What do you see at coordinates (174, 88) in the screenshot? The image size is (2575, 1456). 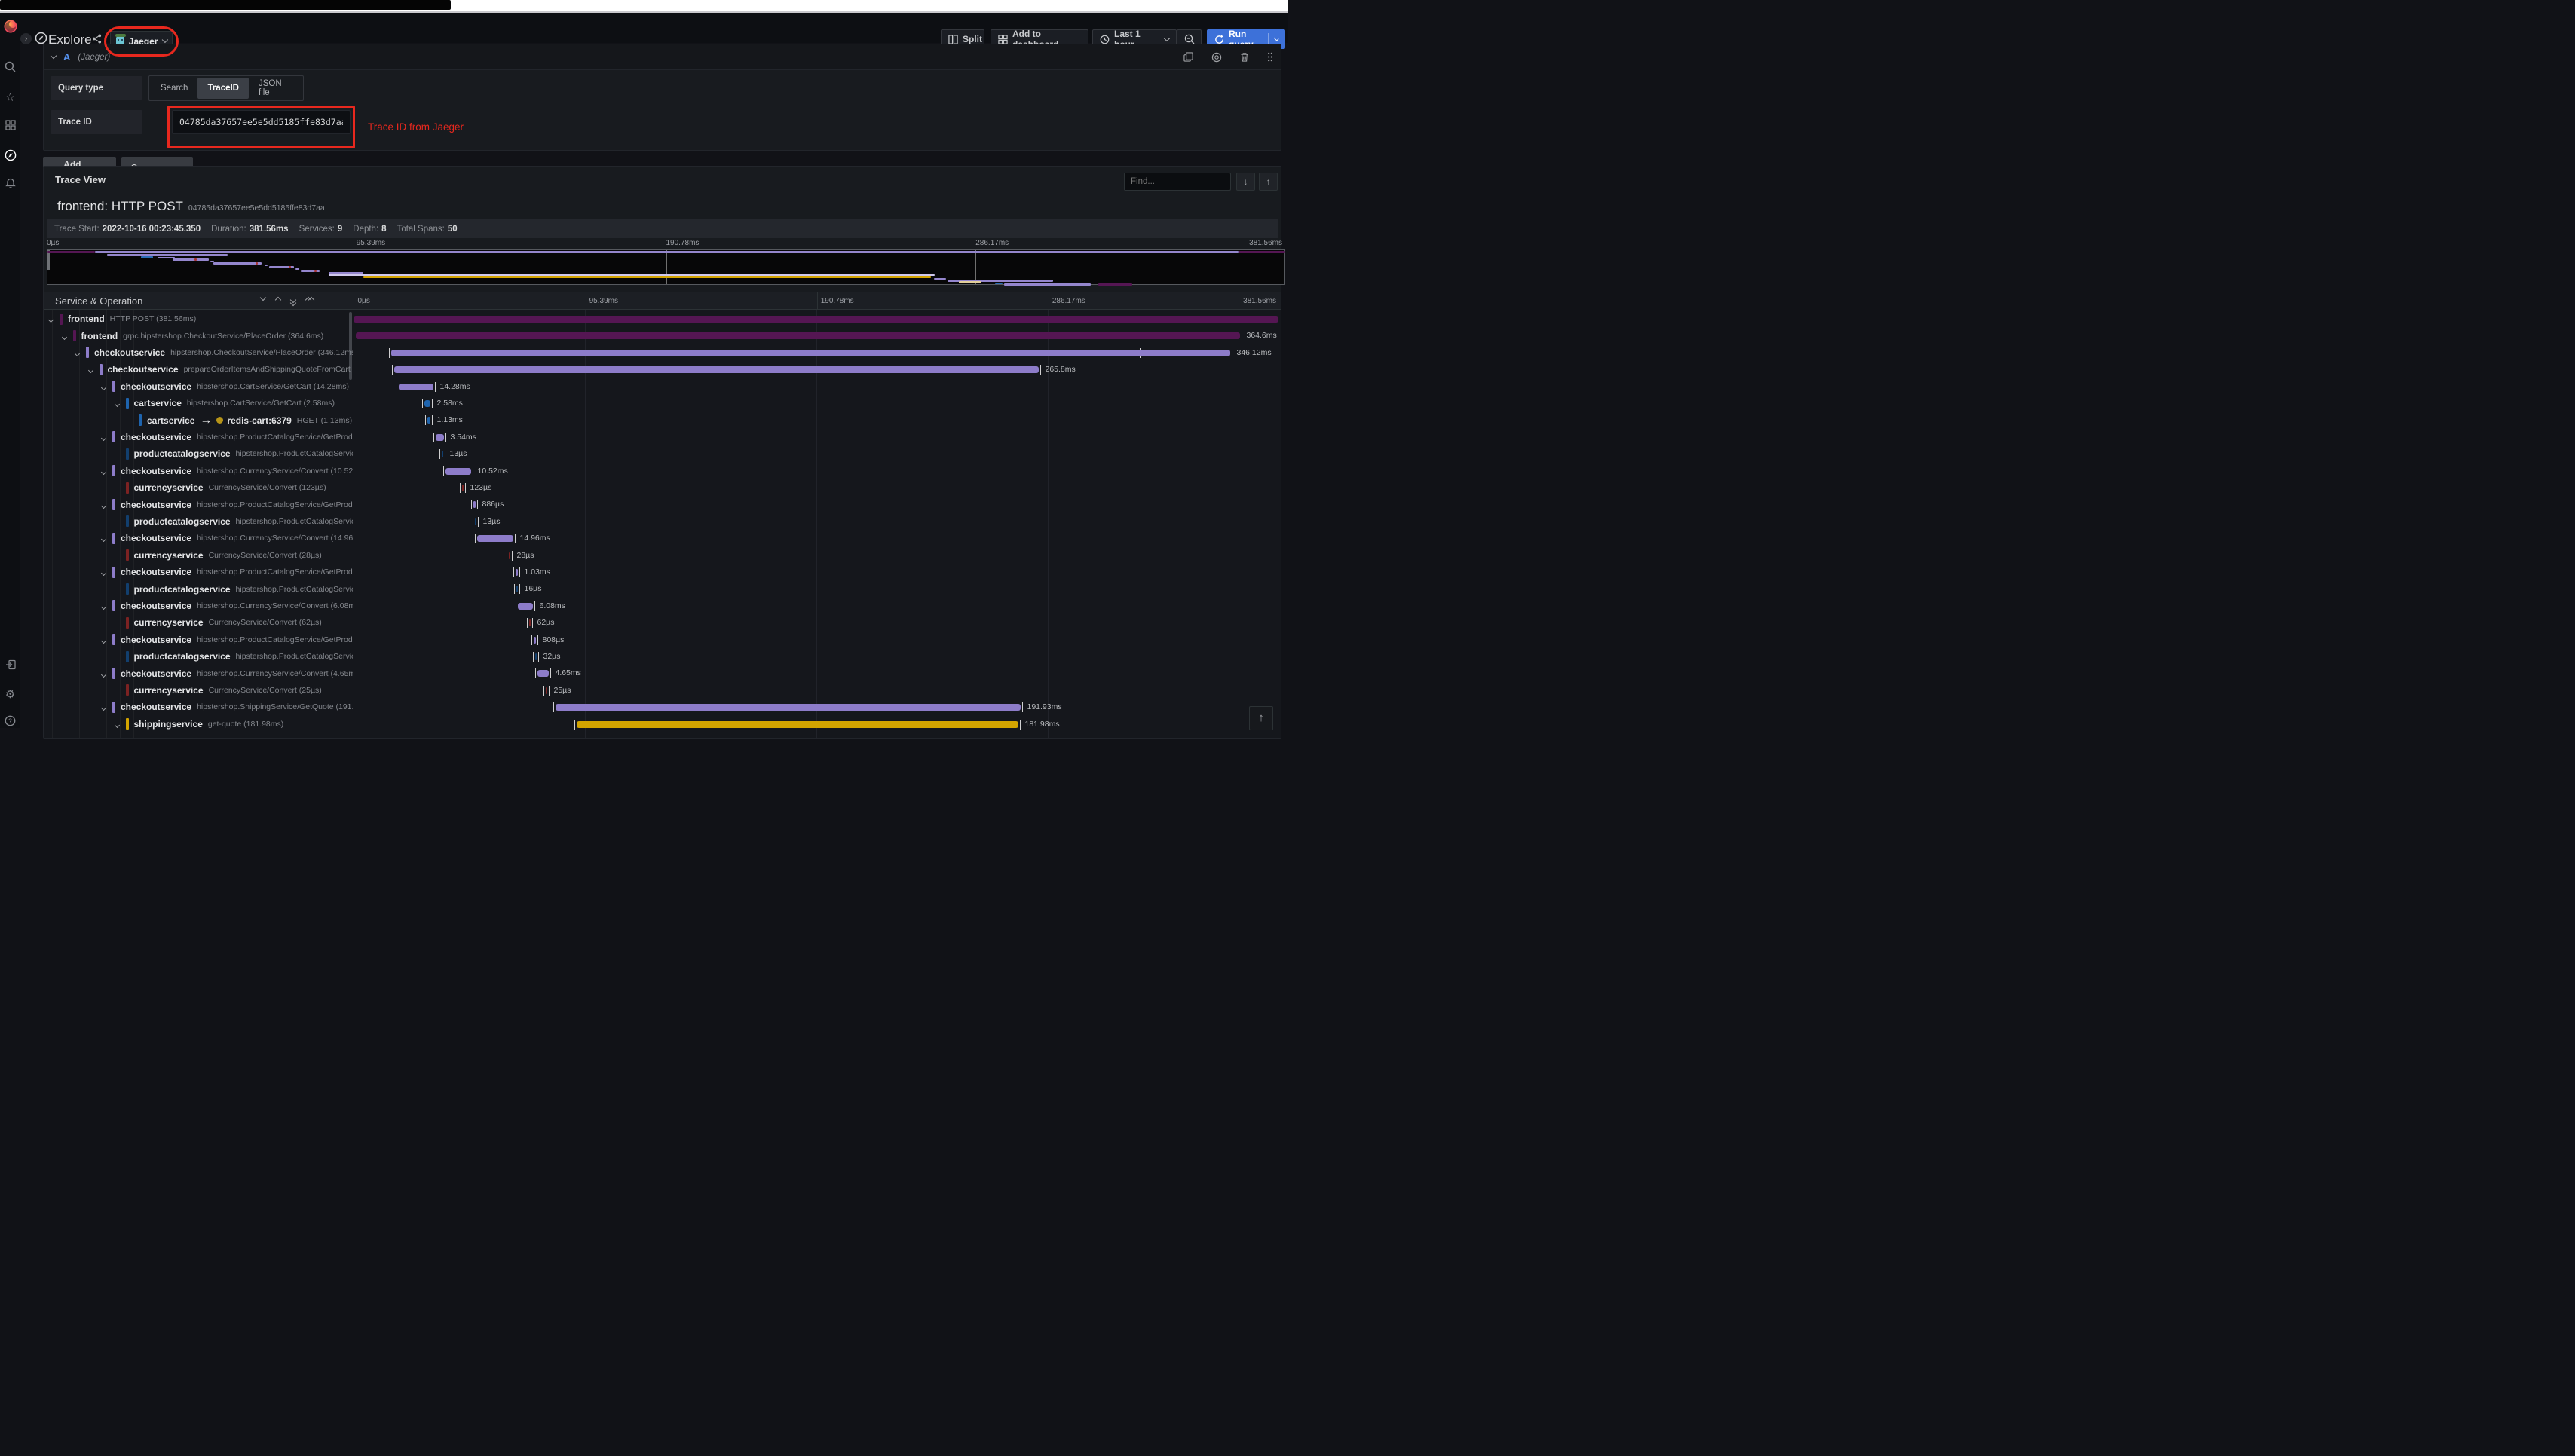 I see `query-type-tab-search: Search` at bounding box center [174, 88].